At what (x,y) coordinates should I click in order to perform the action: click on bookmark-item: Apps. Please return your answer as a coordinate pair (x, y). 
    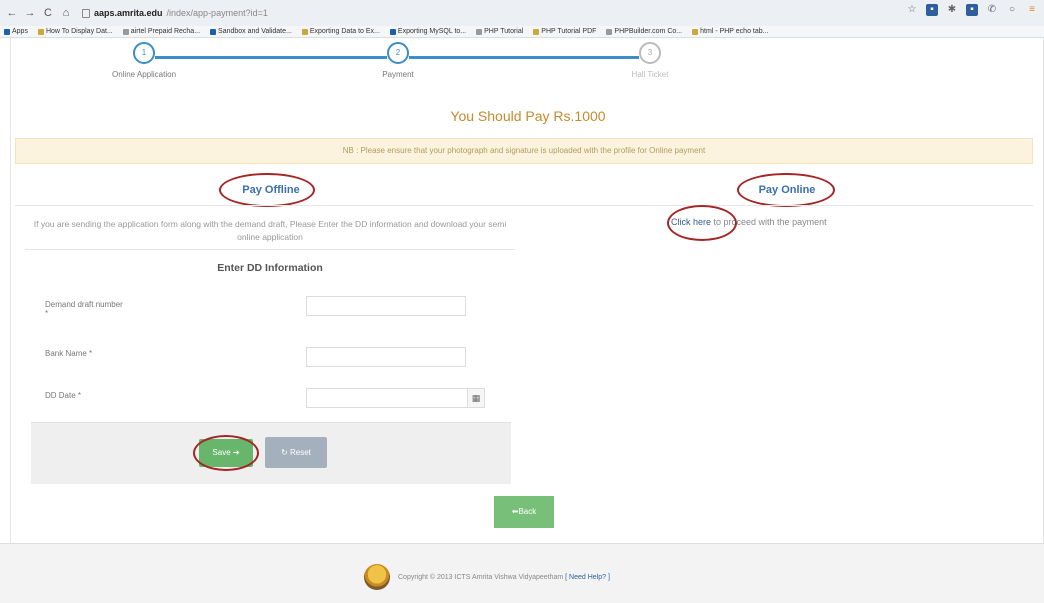
    Looking at the image, I should click on (16, 31).